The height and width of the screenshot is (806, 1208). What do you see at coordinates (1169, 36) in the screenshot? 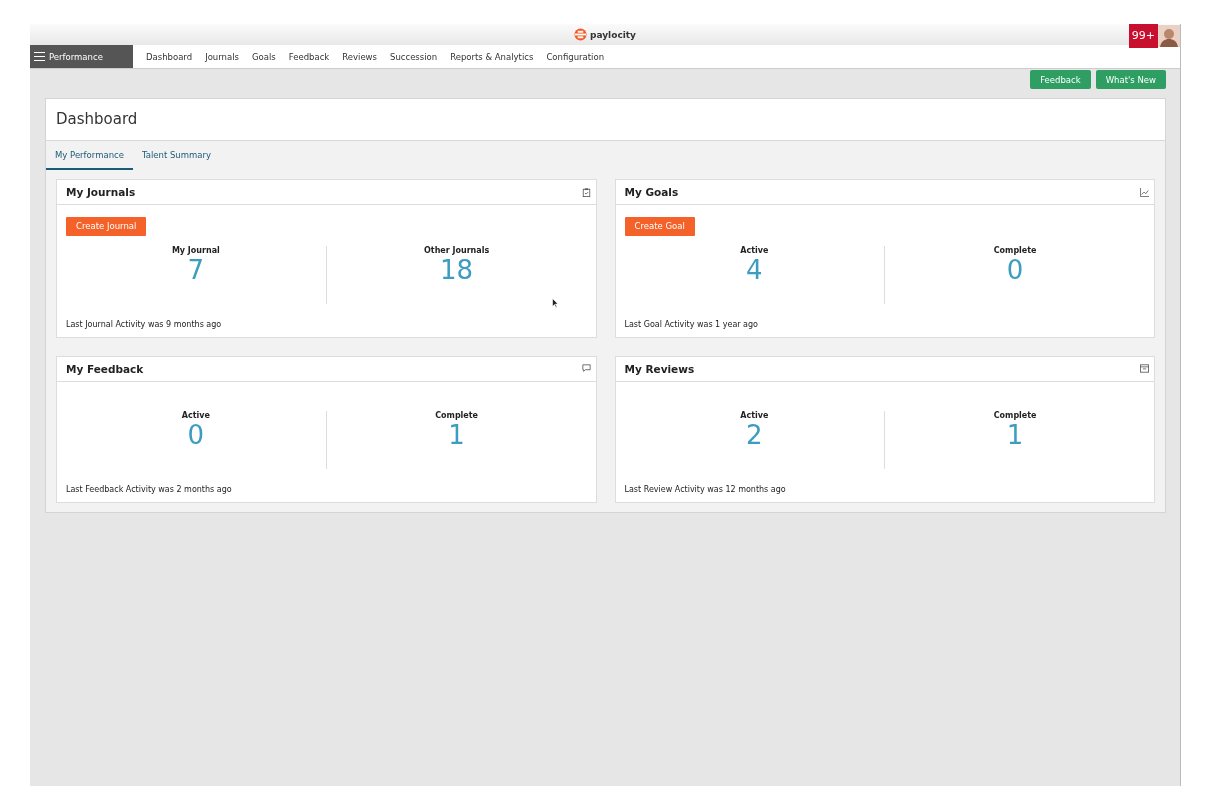
I see `avatar-icon` at bounding box center [1169, 36].